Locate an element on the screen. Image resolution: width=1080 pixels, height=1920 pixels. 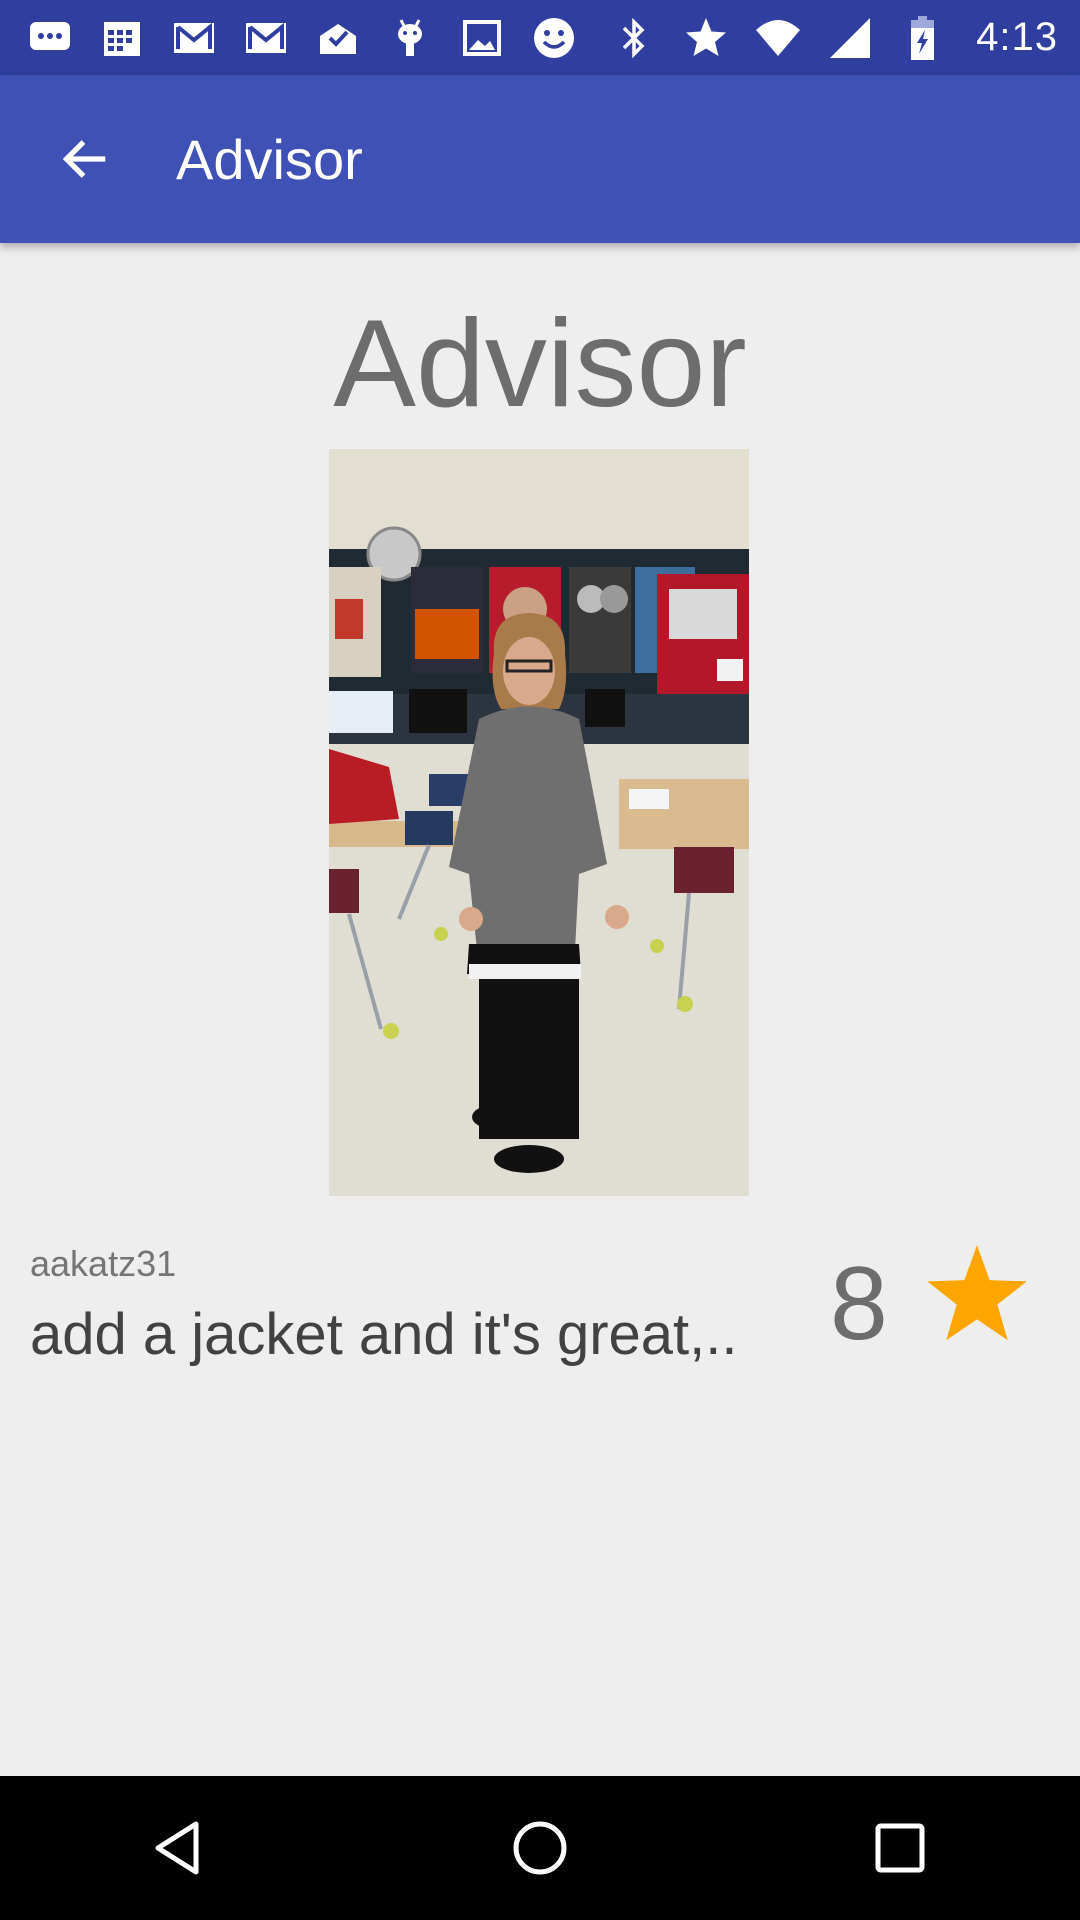
page-heading: Advisor is located at coordinates (540, 364).